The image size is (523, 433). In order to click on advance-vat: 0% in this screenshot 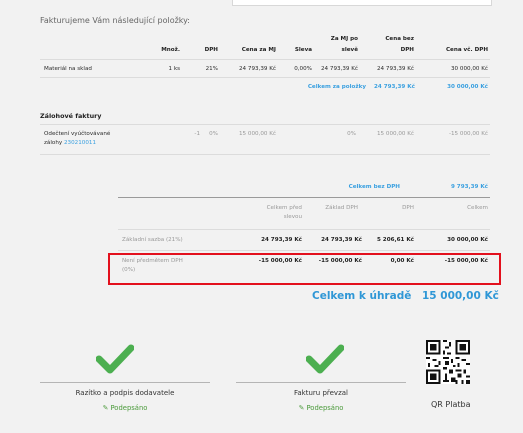, I will do `click(213, 134)`.